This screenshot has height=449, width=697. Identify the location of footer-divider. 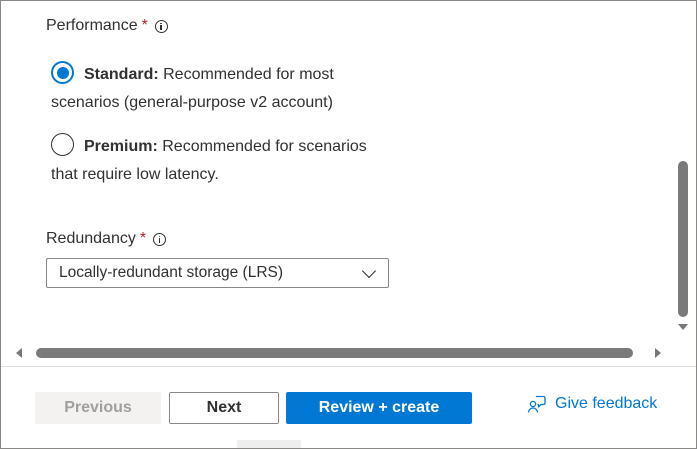
(348, 366).